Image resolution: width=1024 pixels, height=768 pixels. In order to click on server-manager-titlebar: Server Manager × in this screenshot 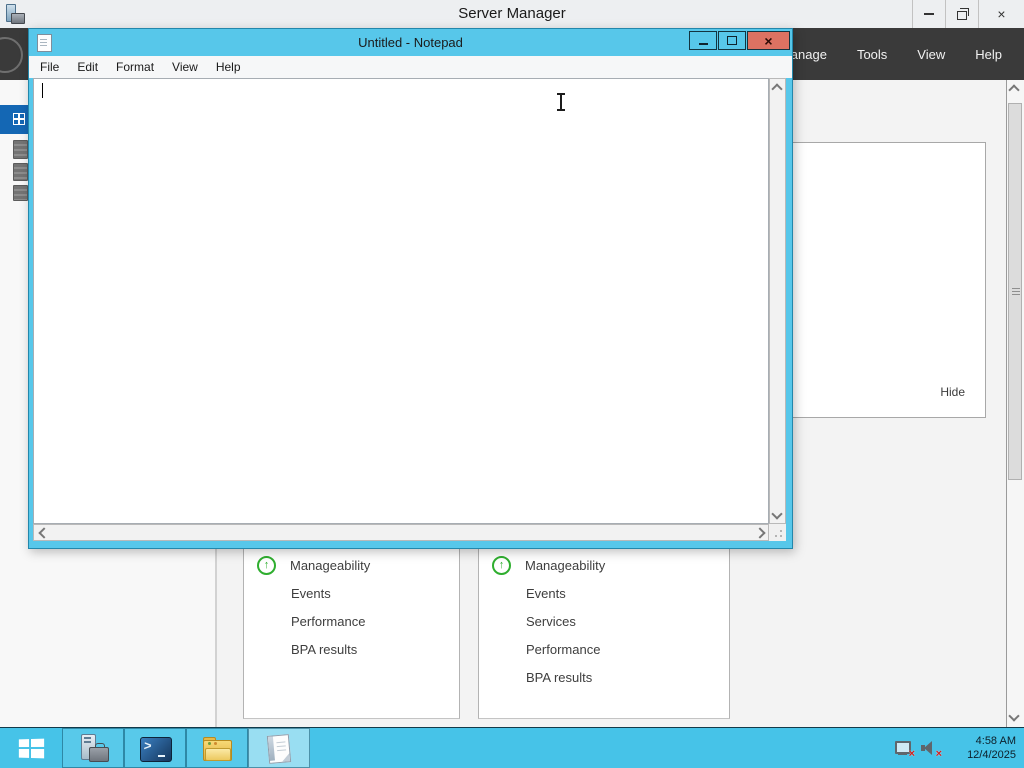, I will do `click(512, 14)`.